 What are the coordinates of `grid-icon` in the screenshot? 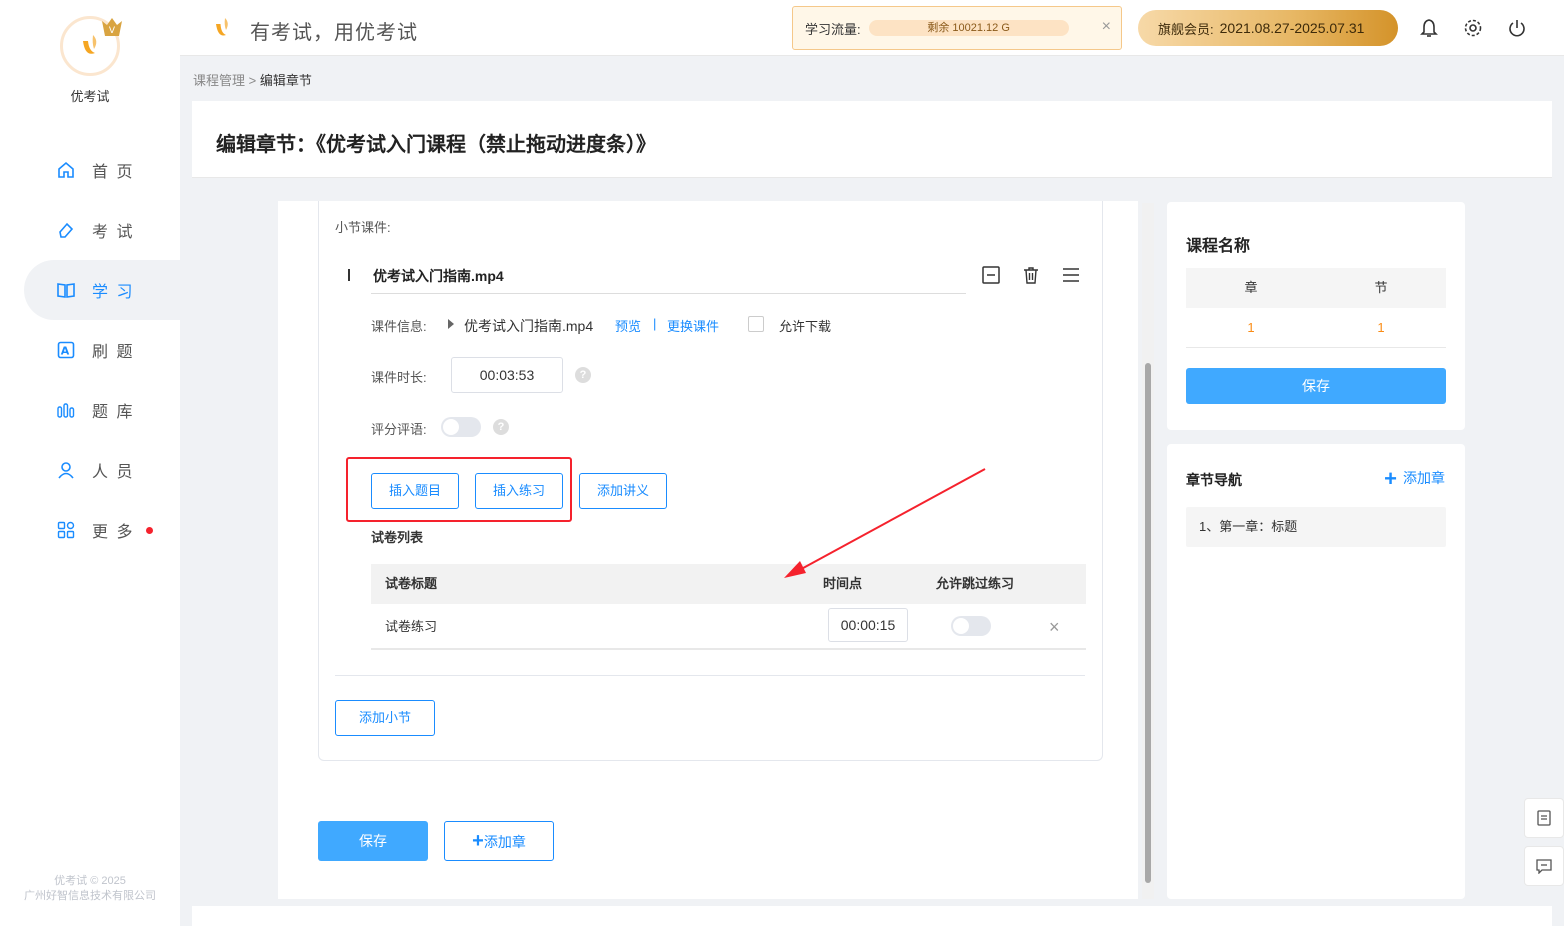 It's located at (66, 530).